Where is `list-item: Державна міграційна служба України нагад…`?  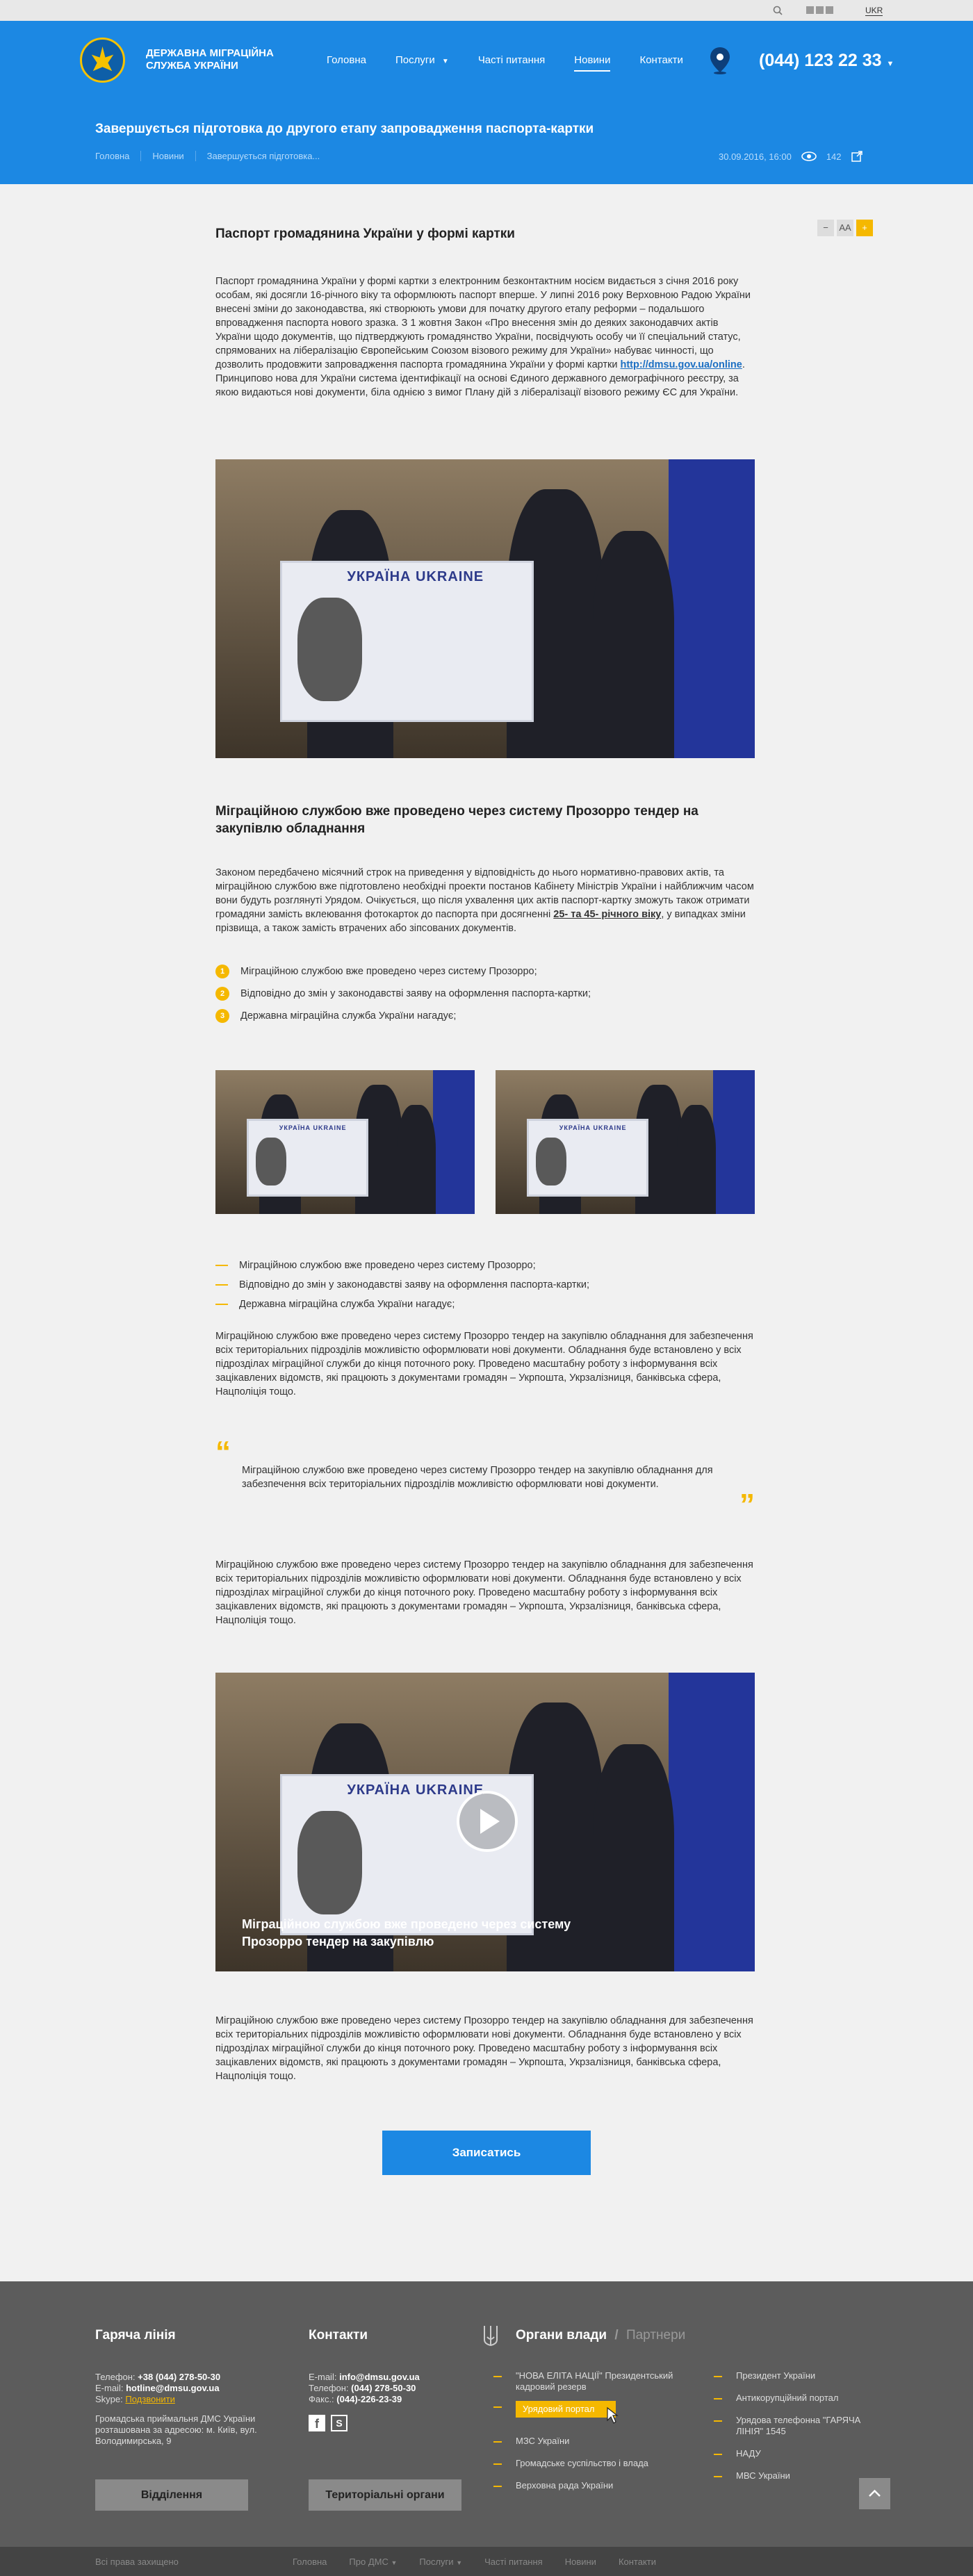
list-item: Державна міграційна служба України нагад… is located at coordinates (402, 1304).